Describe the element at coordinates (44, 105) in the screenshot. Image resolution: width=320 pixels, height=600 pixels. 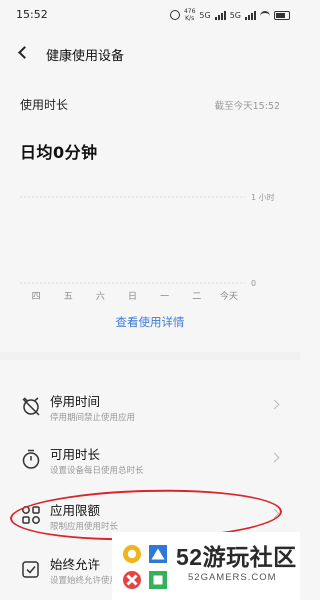
I see `usage-label: 使用时长` at that location.